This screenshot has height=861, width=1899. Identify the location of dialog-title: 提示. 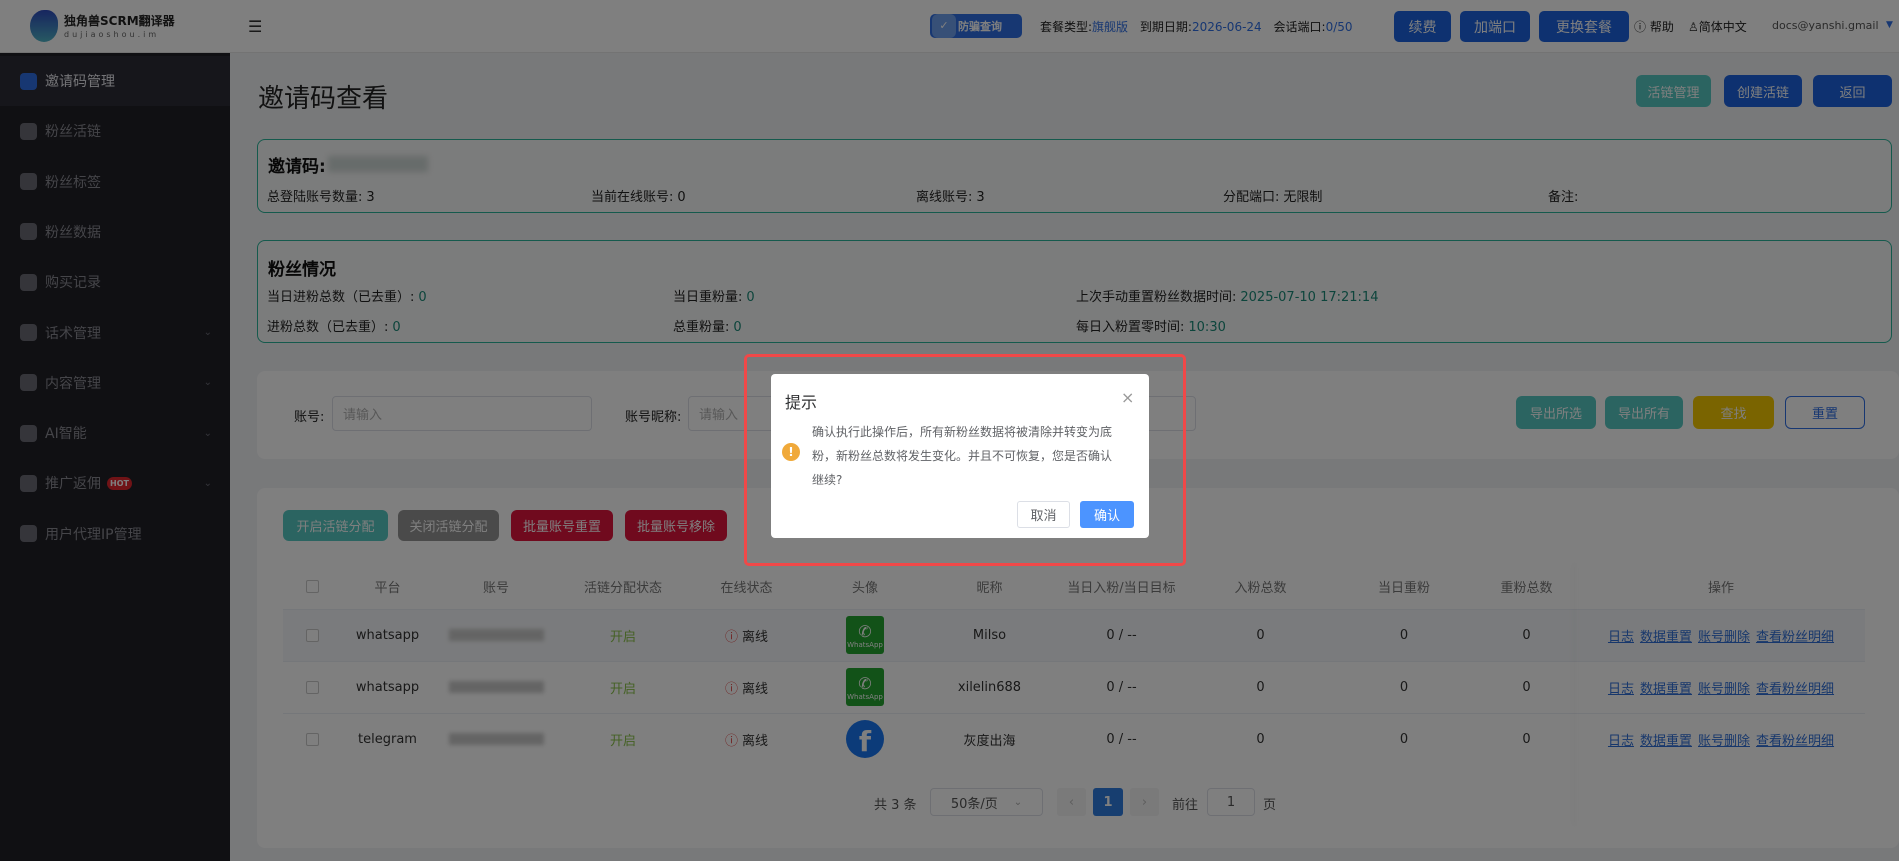
(801, 402).